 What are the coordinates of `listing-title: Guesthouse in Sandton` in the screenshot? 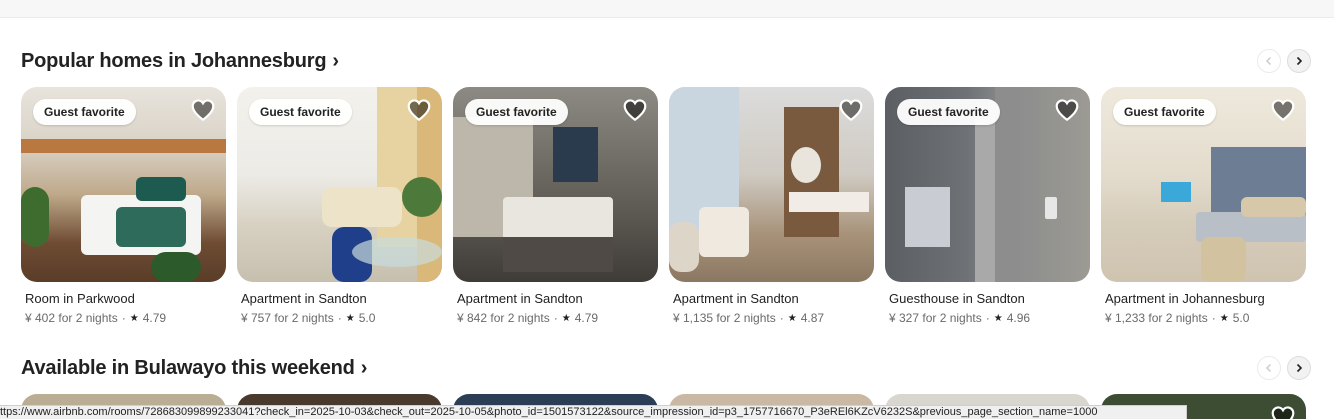 It's located at (957, 298).